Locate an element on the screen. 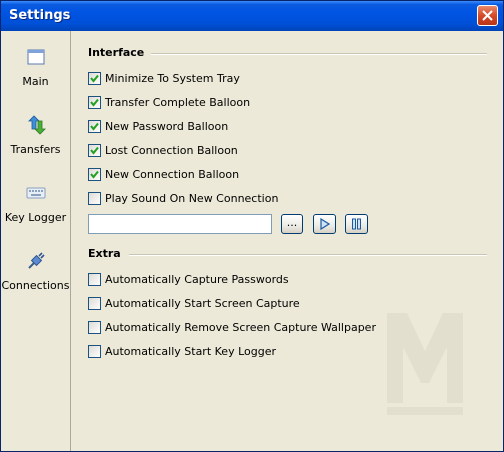  option-auto-start-key-logger: Automatically Start Key Logger is located at coordinates (182, 351).